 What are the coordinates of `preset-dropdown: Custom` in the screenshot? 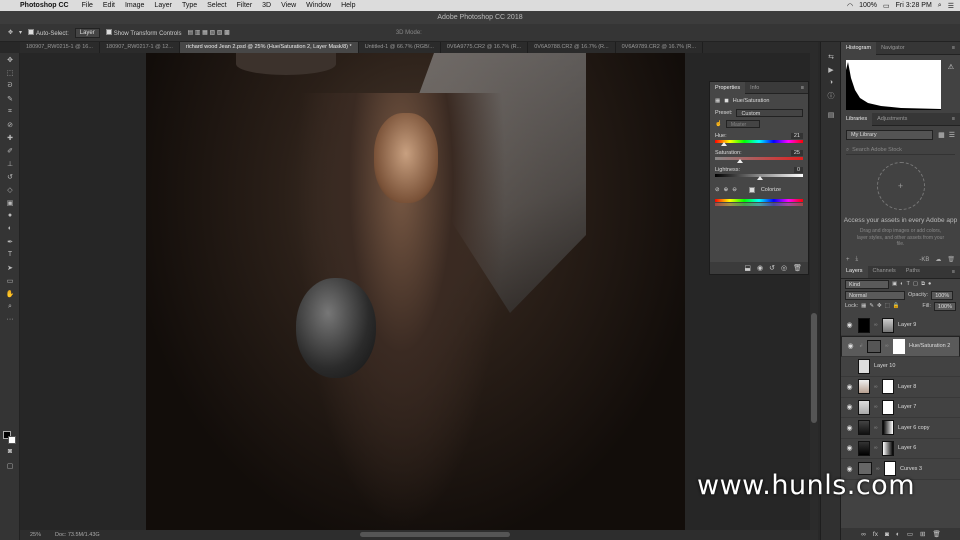 It's located at (769, 113).